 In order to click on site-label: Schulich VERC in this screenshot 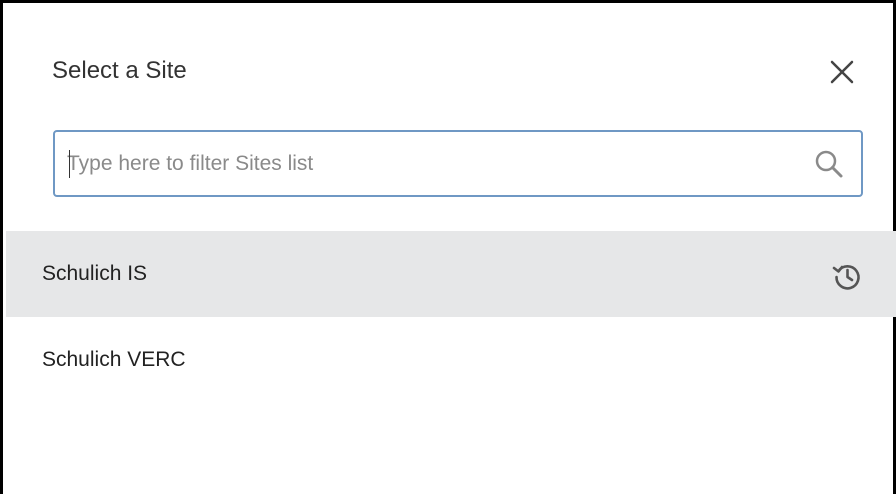, I will do `click(114, 359)`.